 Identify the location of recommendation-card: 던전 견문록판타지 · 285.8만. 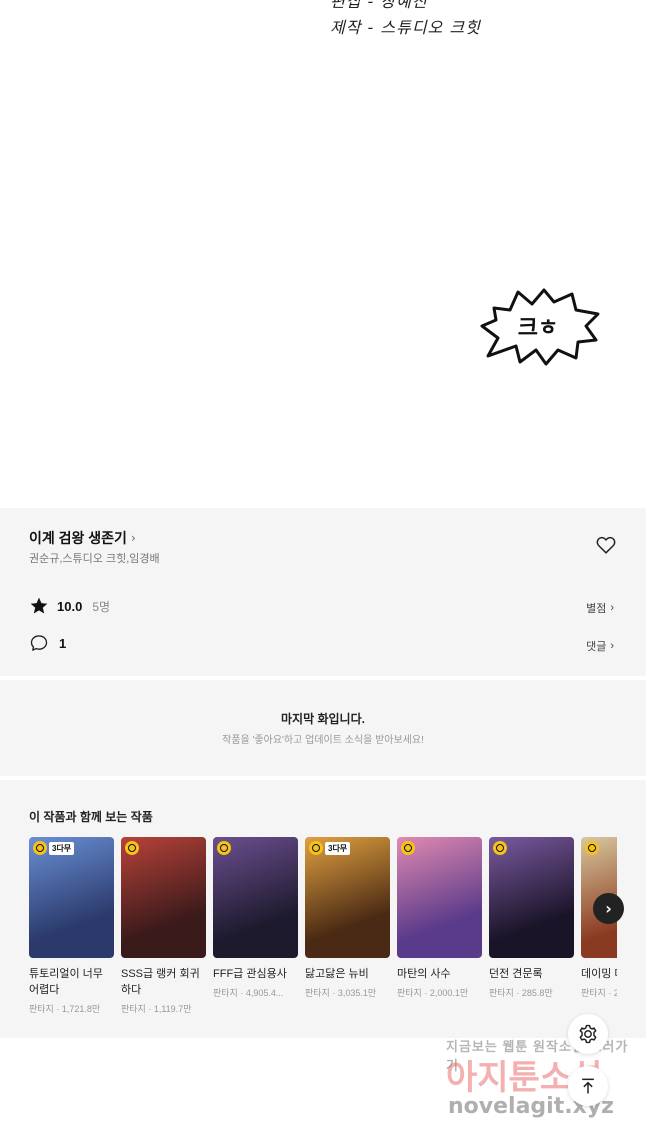
(531, 918).